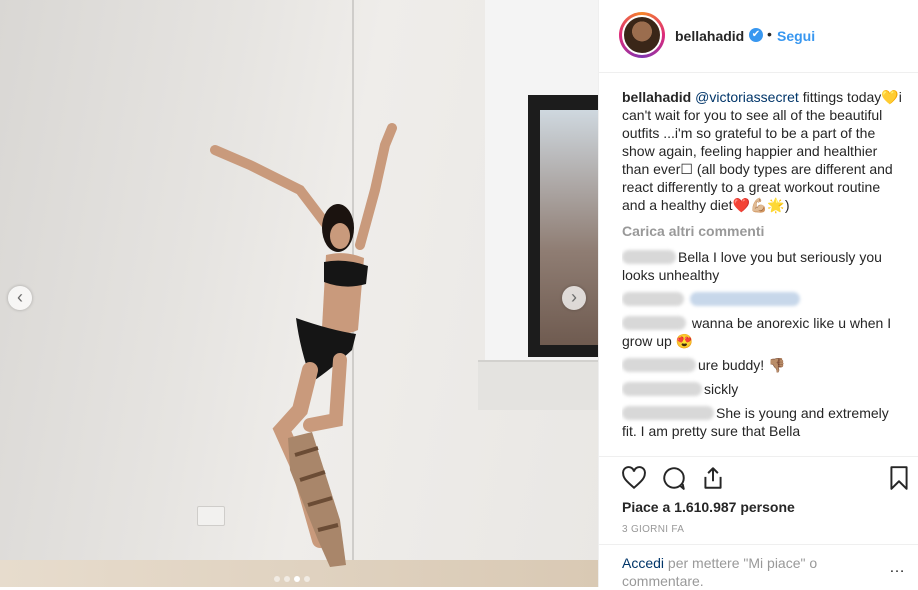 This screenshot has height=590, width=918. What do you see at coordinates (634, 478) in the screenshot?
I see `heart-icon` at bounding box center [634, 478].